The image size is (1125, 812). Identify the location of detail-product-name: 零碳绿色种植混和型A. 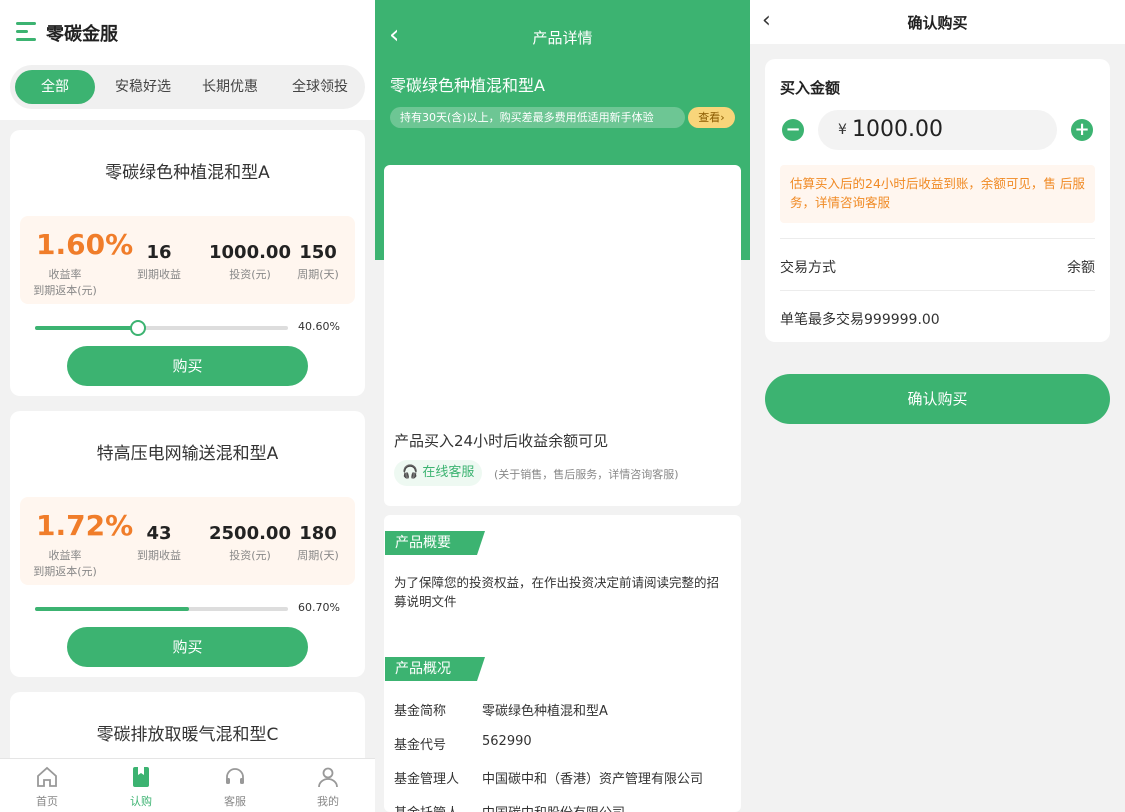
(467, 85).